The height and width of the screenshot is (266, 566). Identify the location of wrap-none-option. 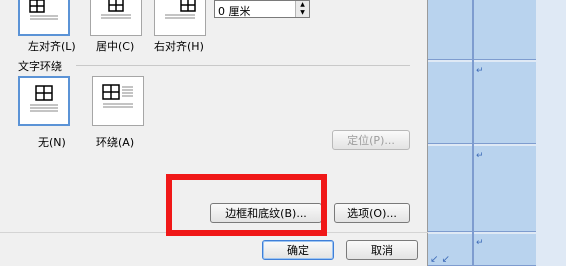
(44, 101).